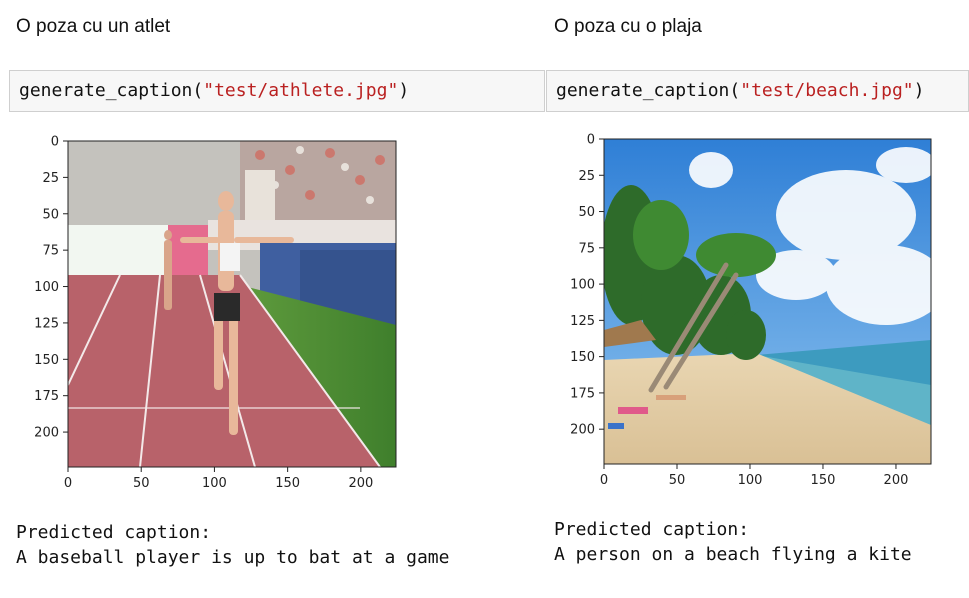 This screenshot has width=969, height=598. What do you see at coordinates (827, 90) in the screenshot?
I see `string-argument: "test/beach.jpg"` at bounding box center [827, 90].